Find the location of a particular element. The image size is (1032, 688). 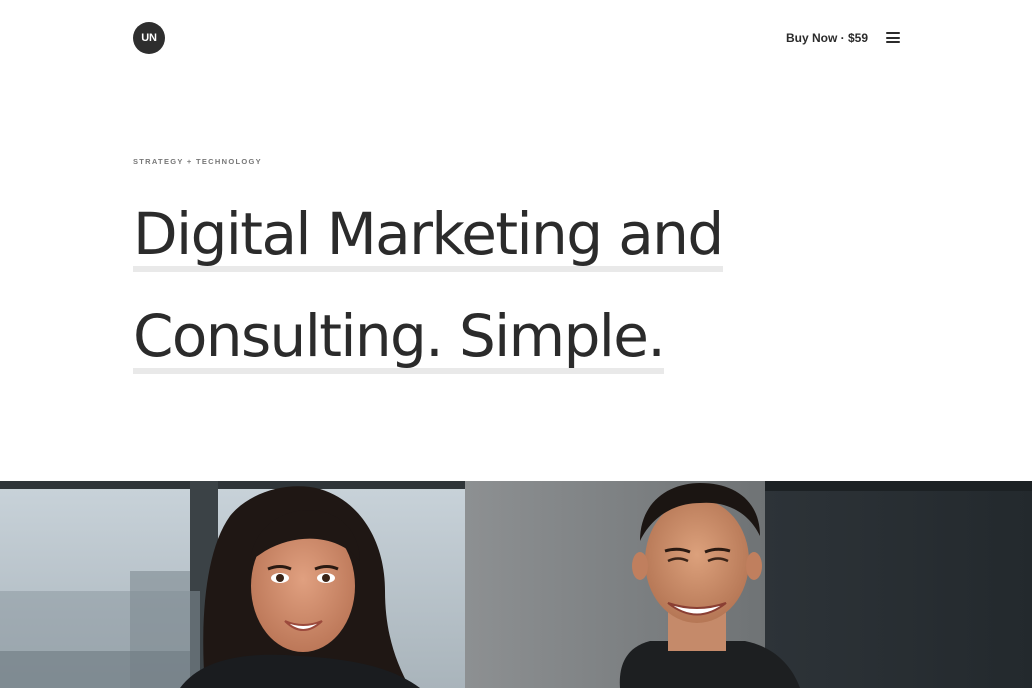

logo: UN is located at coordinates (149, 38).